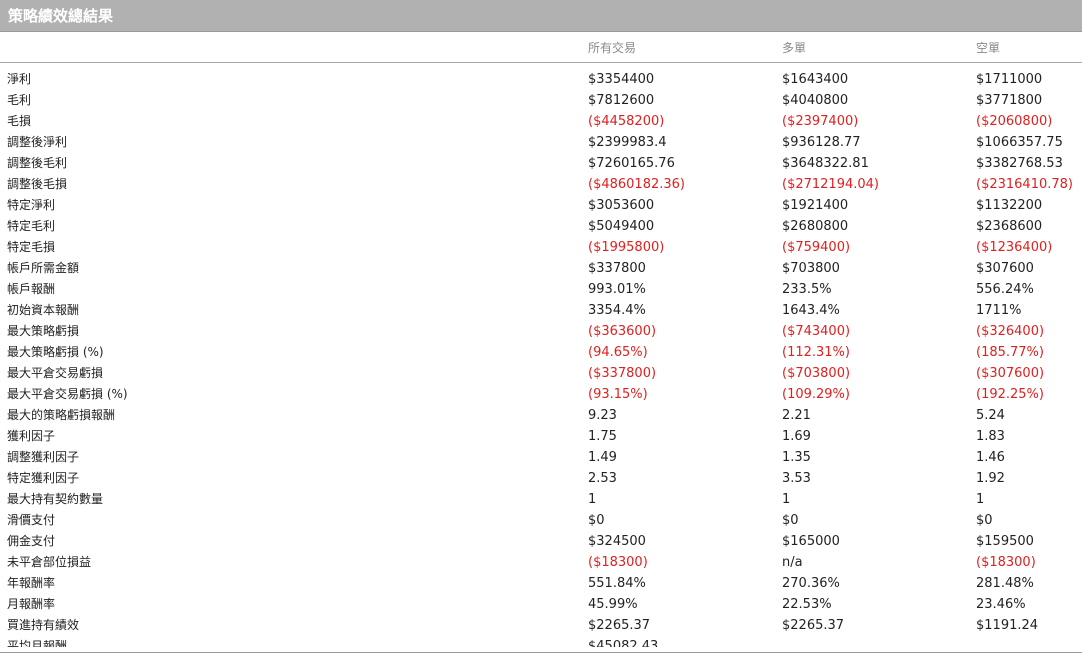 The height and width of the screenshot is (655, 1082). I want to click on value-long: $0, so click(790, 520).